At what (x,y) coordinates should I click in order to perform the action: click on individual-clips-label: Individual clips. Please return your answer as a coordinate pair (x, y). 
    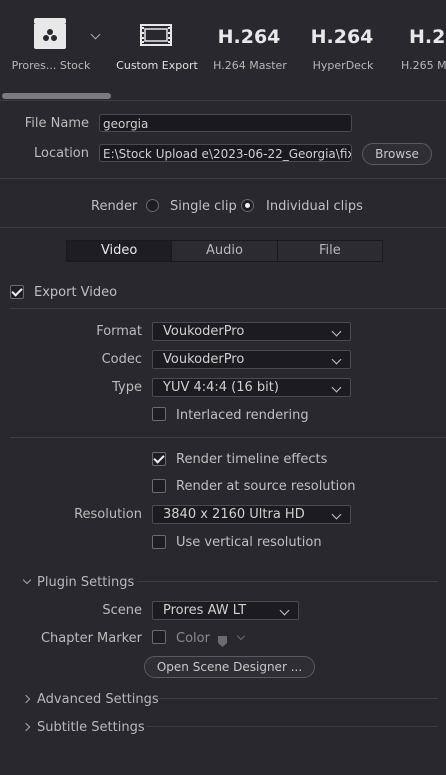
    Looking at the image, I should click on (314, 206).